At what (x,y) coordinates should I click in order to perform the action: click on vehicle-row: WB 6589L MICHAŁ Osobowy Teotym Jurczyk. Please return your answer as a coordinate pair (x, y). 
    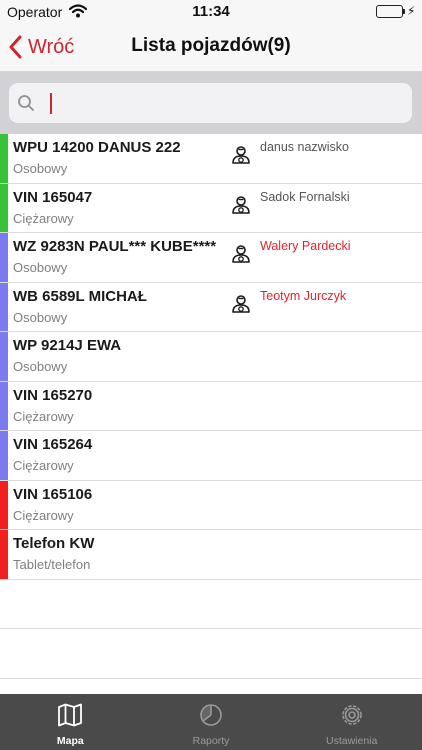
    Looking at the image, I should click on (211, 307).